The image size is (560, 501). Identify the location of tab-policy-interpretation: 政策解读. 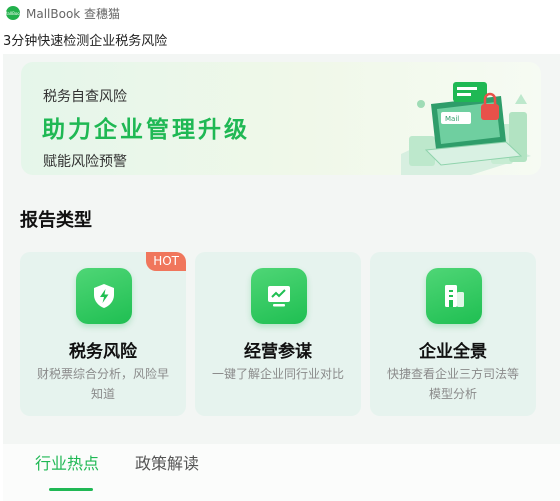
(167, 462).